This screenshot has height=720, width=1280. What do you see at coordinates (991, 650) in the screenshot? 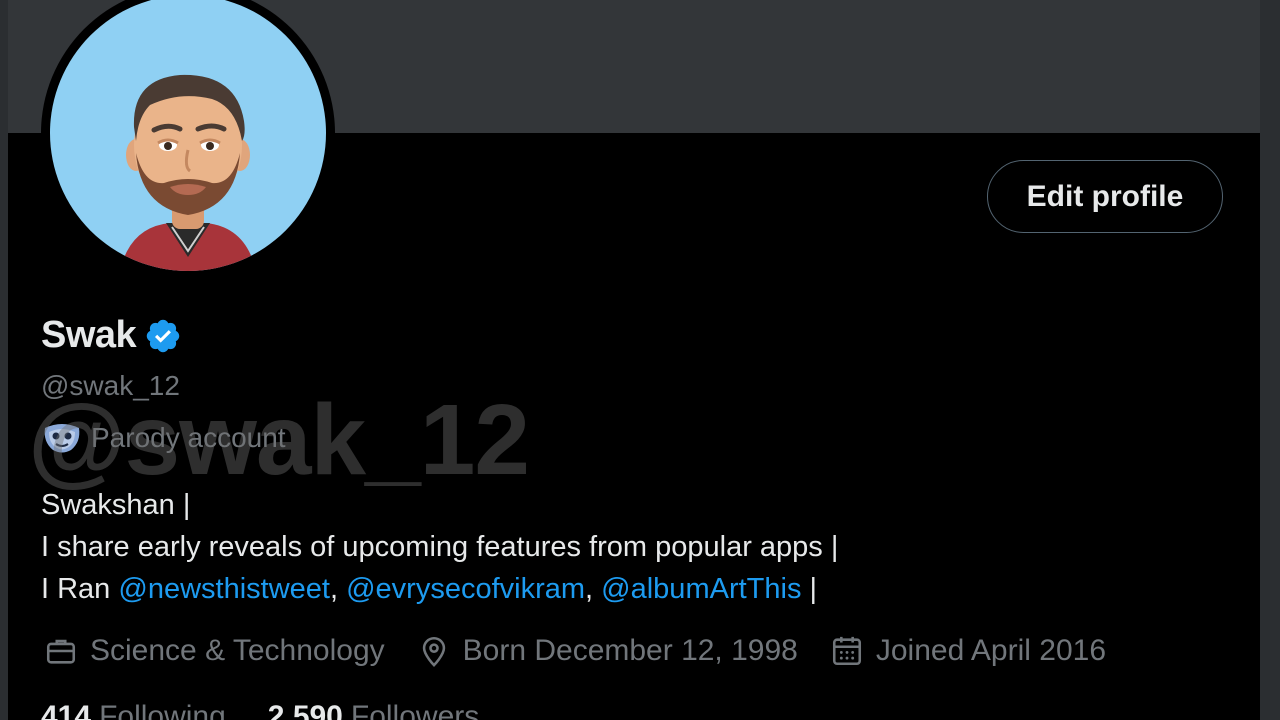
I see `meta-joined-text: Joined April 2016` at bounding box center [991, 650].